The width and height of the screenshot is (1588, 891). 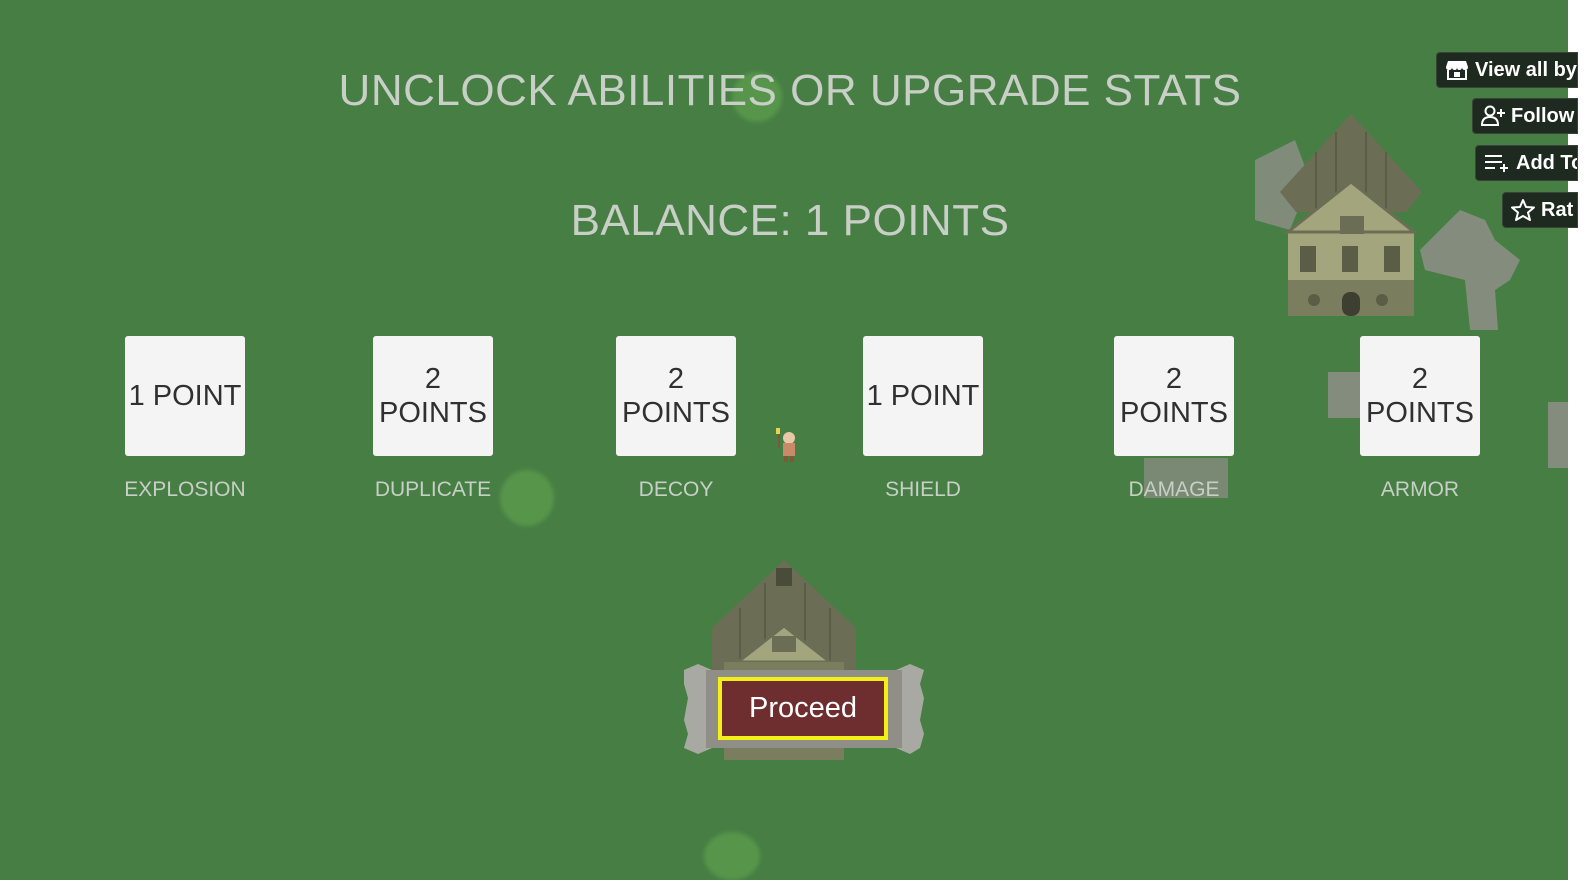 What do you see at coordinates (1457, 70) in the screenshot?
I see `itch-logo-icon` at bounding box center [1457, 70].